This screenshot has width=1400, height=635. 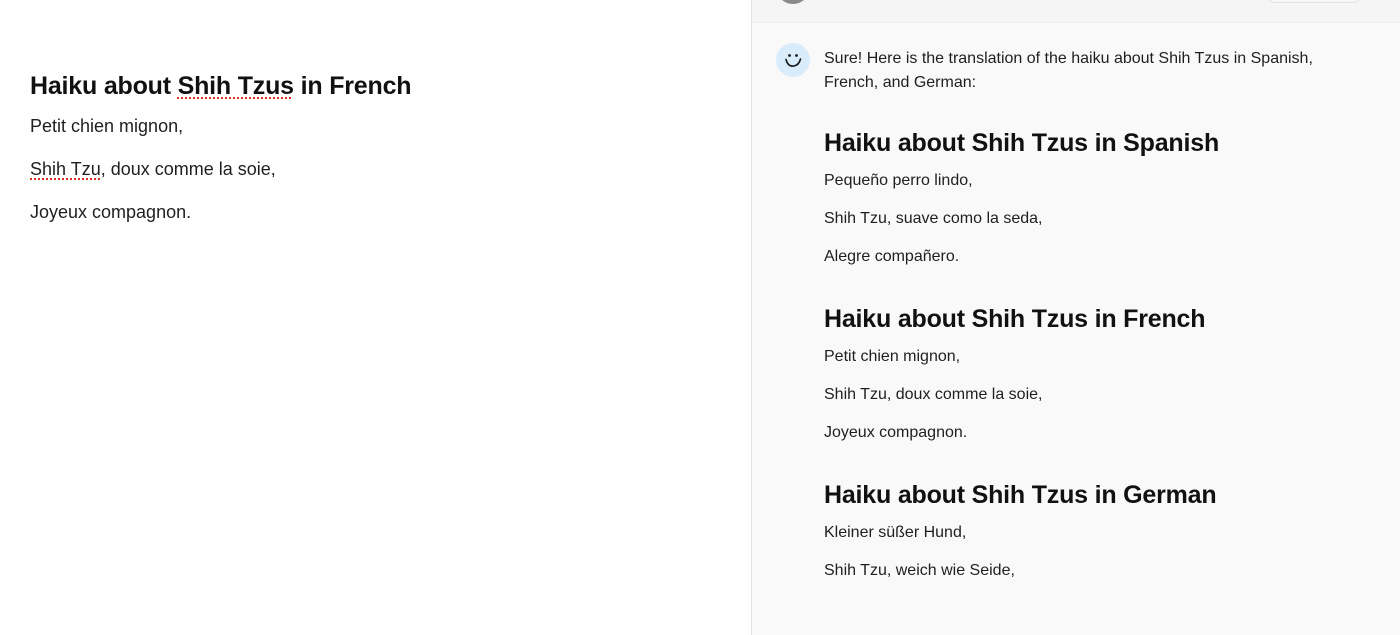 What do you see at coordinates (793, 60) in the screenshot?
I see `smiley-face-icon` at bounding box center [793, 60].